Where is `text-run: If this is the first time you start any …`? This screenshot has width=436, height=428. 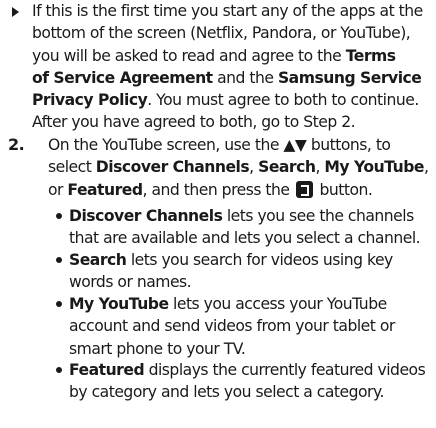 text-run: If this is the first time you start any … is located at coordinates (227, 11).